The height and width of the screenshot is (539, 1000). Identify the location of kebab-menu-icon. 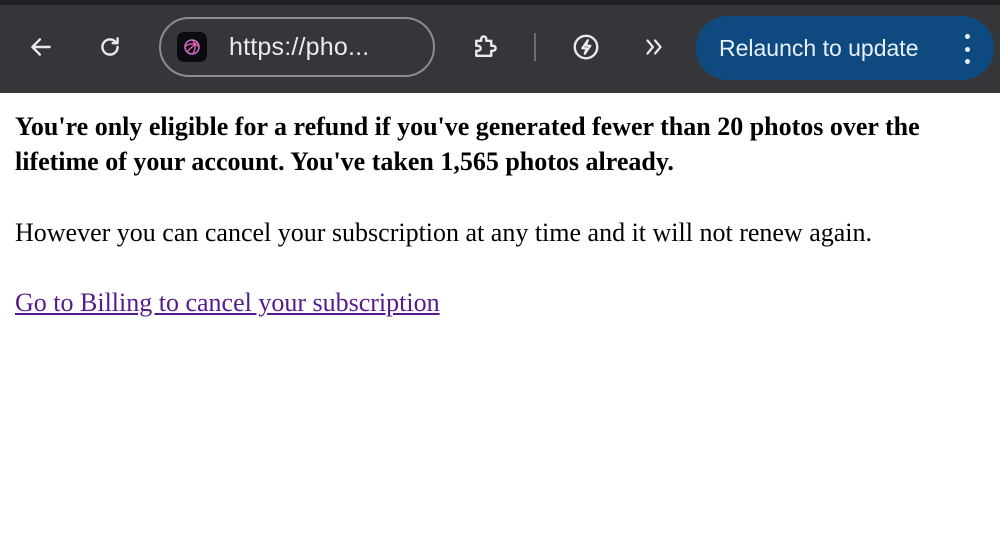
(967, 49).